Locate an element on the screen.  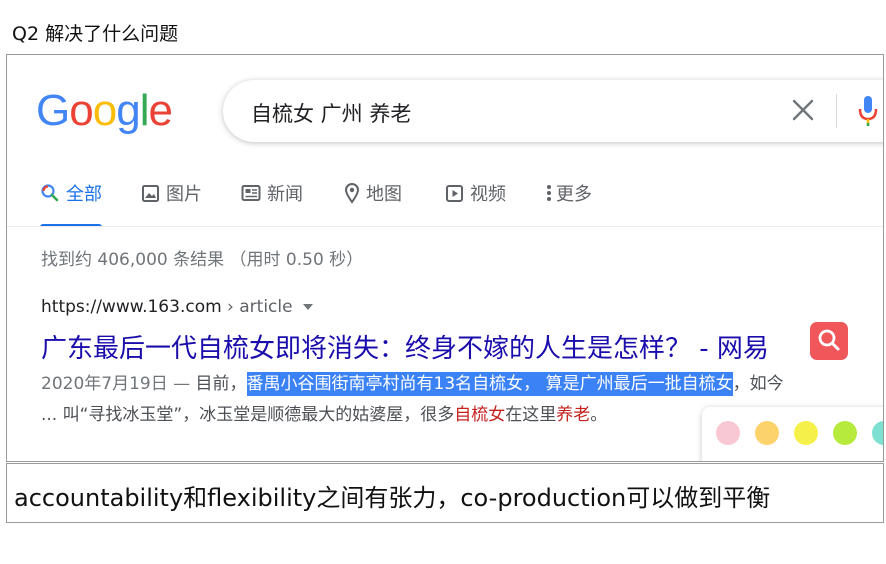
microphone-icon is located at coordinates (868, 111).